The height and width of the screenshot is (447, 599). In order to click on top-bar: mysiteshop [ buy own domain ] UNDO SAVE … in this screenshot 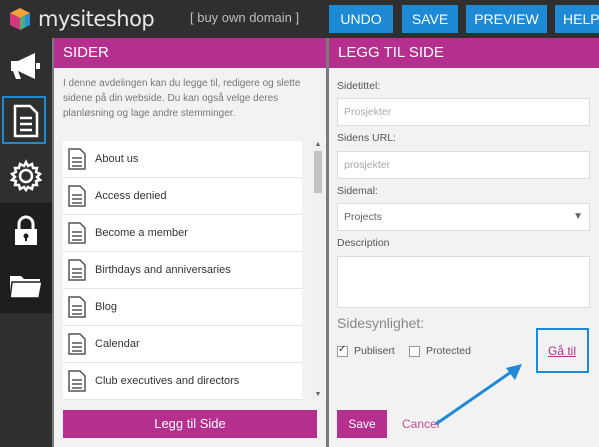, I will do `click(299, 19)`.